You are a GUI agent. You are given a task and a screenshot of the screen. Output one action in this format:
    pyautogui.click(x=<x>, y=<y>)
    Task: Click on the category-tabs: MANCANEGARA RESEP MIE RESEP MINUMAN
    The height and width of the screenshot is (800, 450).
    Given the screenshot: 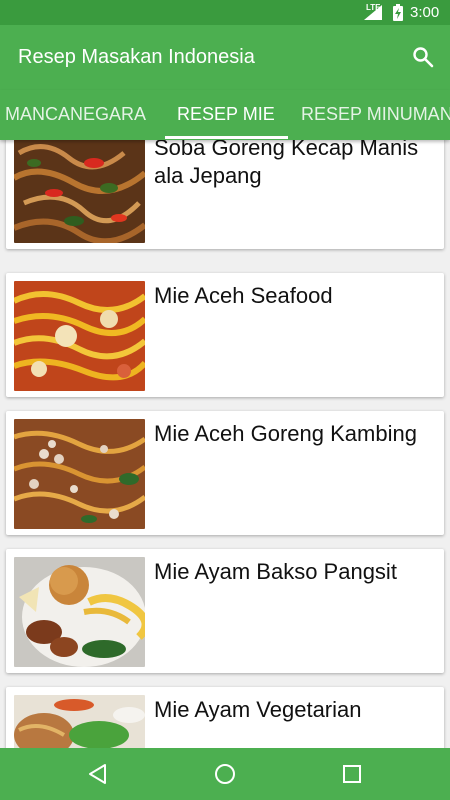 What is the action you would take?
    pyautogui.click(x=225, y=115)
    